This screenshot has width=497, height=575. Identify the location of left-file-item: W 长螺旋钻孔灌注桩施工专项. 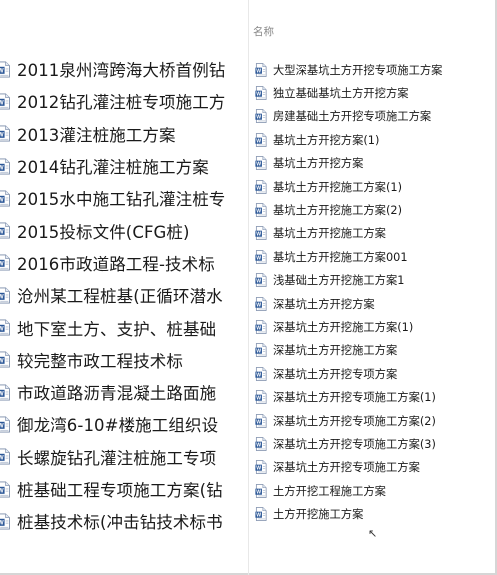
(124, 457).